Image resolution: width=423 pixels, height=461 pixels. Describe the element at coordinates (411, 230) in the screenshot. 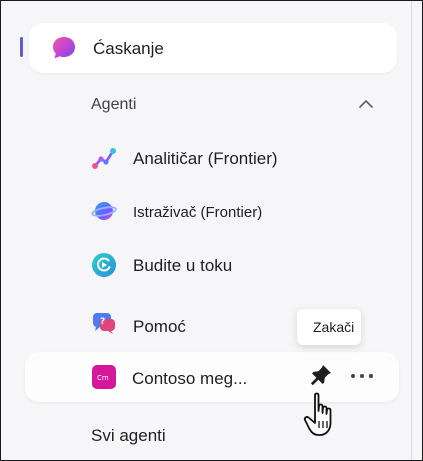

I see `sidebar-divider` at that location.